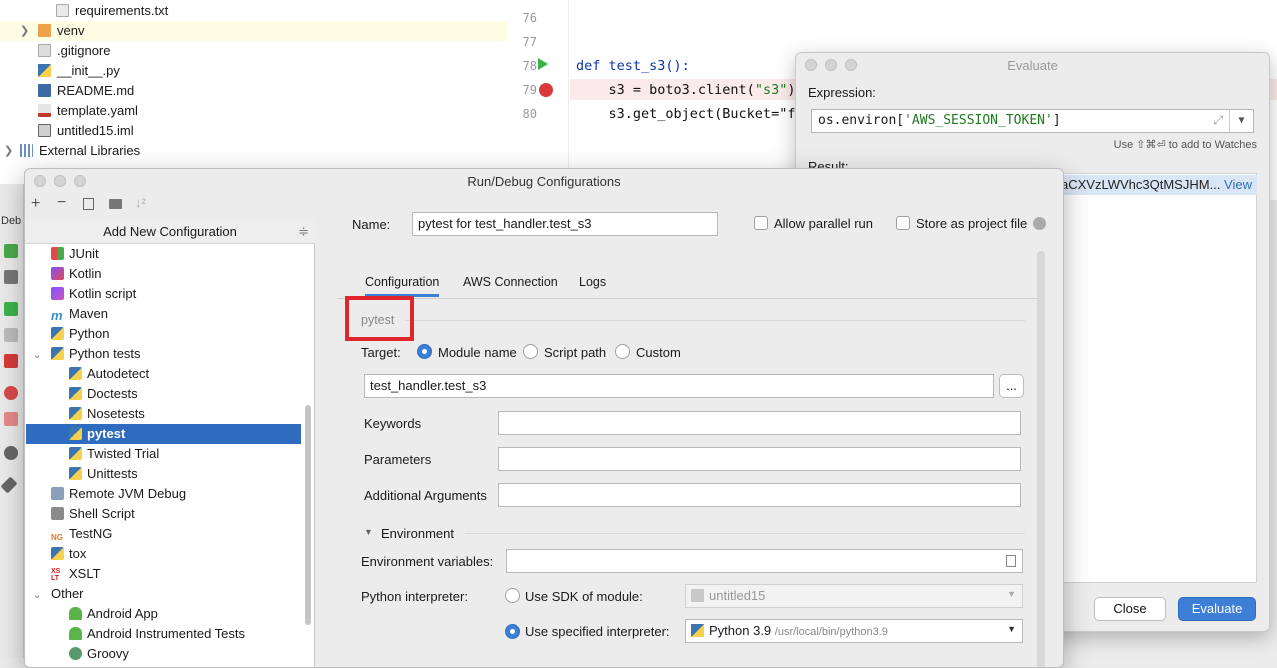 The image size is (1277, 668). Describe the element at coordinates (1238, 184) in the screenshot. I see `view-link: View` at that location.